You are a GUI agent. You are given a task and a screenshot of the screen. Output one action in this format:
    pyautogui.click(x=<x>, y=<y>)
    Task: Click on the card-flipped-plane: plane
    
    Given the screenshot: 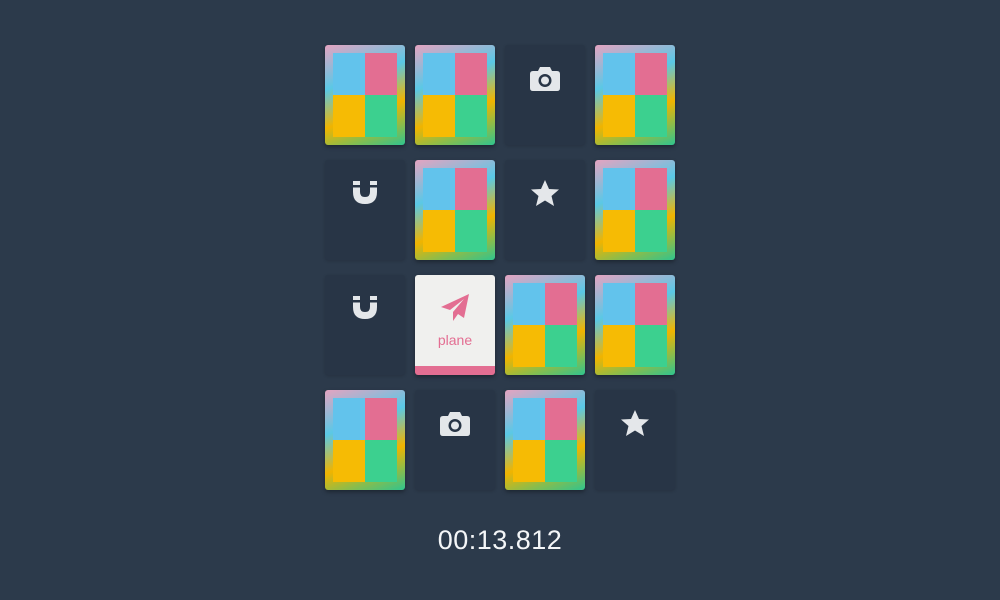 What is the action you would take?
    pyautogui.click(x=455, y=325)
    